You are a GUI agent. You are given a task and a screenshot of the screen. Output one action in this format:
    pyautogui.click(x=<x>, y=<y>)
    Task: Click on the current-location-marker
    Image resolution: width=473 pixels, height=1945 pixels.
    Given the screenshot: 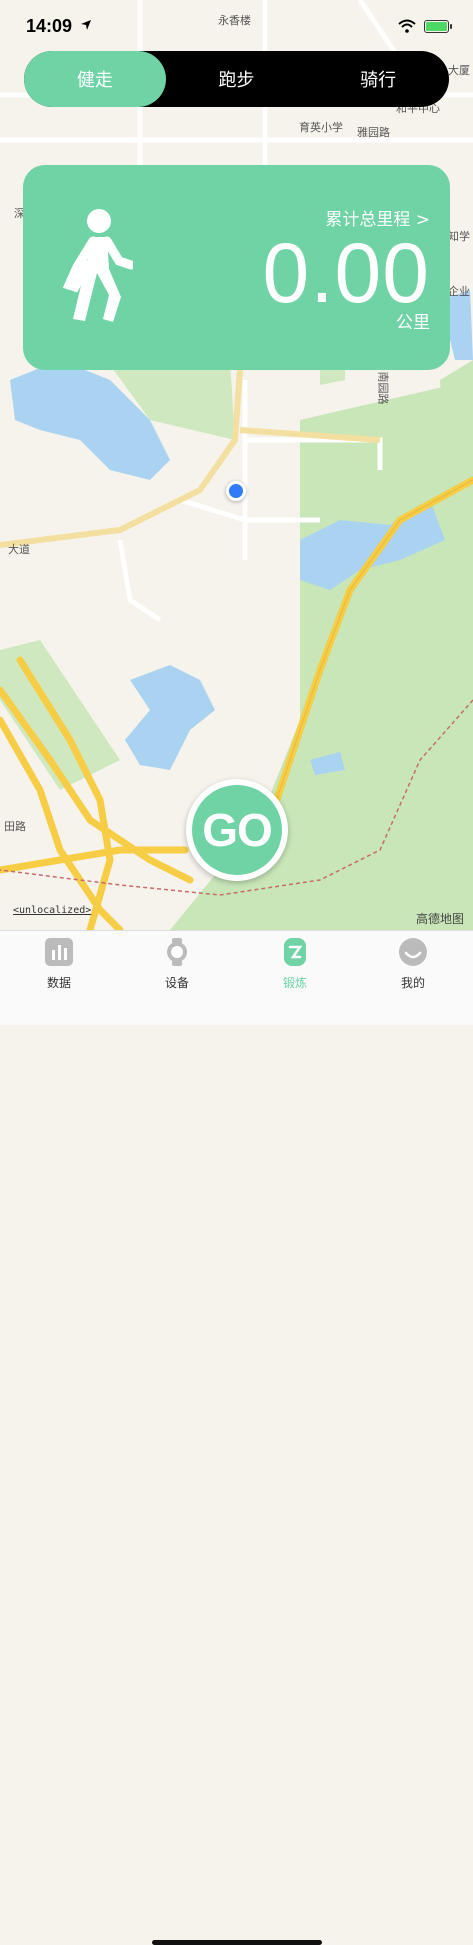 What is the action you would take?
    pyautogui.click(x=236, y=491)
    